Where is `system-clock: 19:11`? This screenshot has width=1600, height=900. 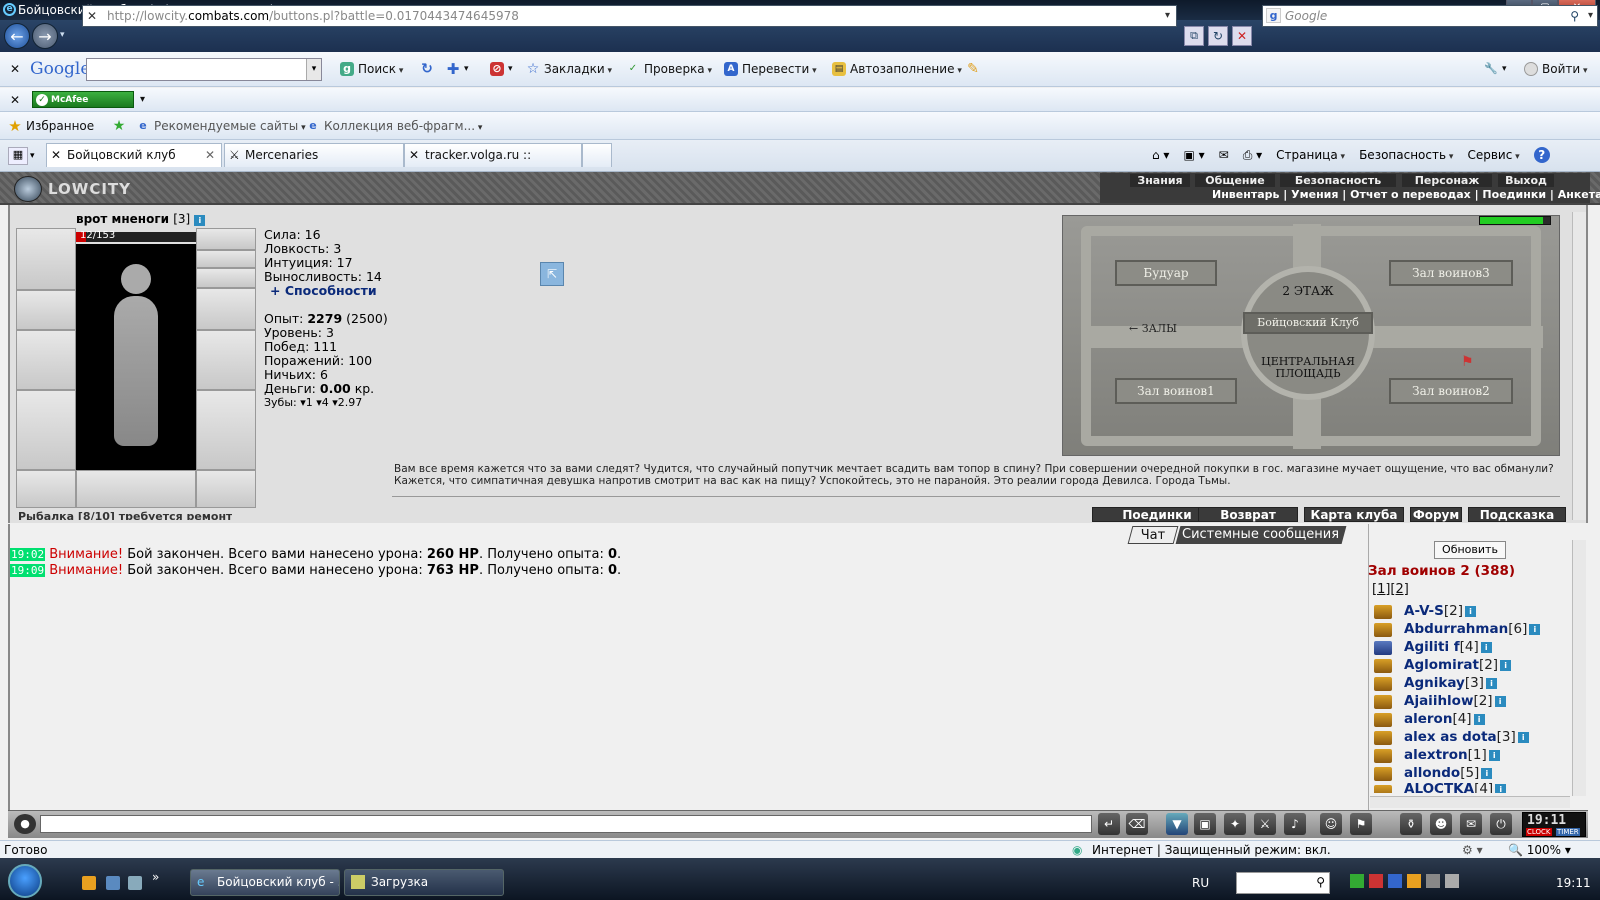
system-clock: 19:11 is located at coordinates (1573, 883).